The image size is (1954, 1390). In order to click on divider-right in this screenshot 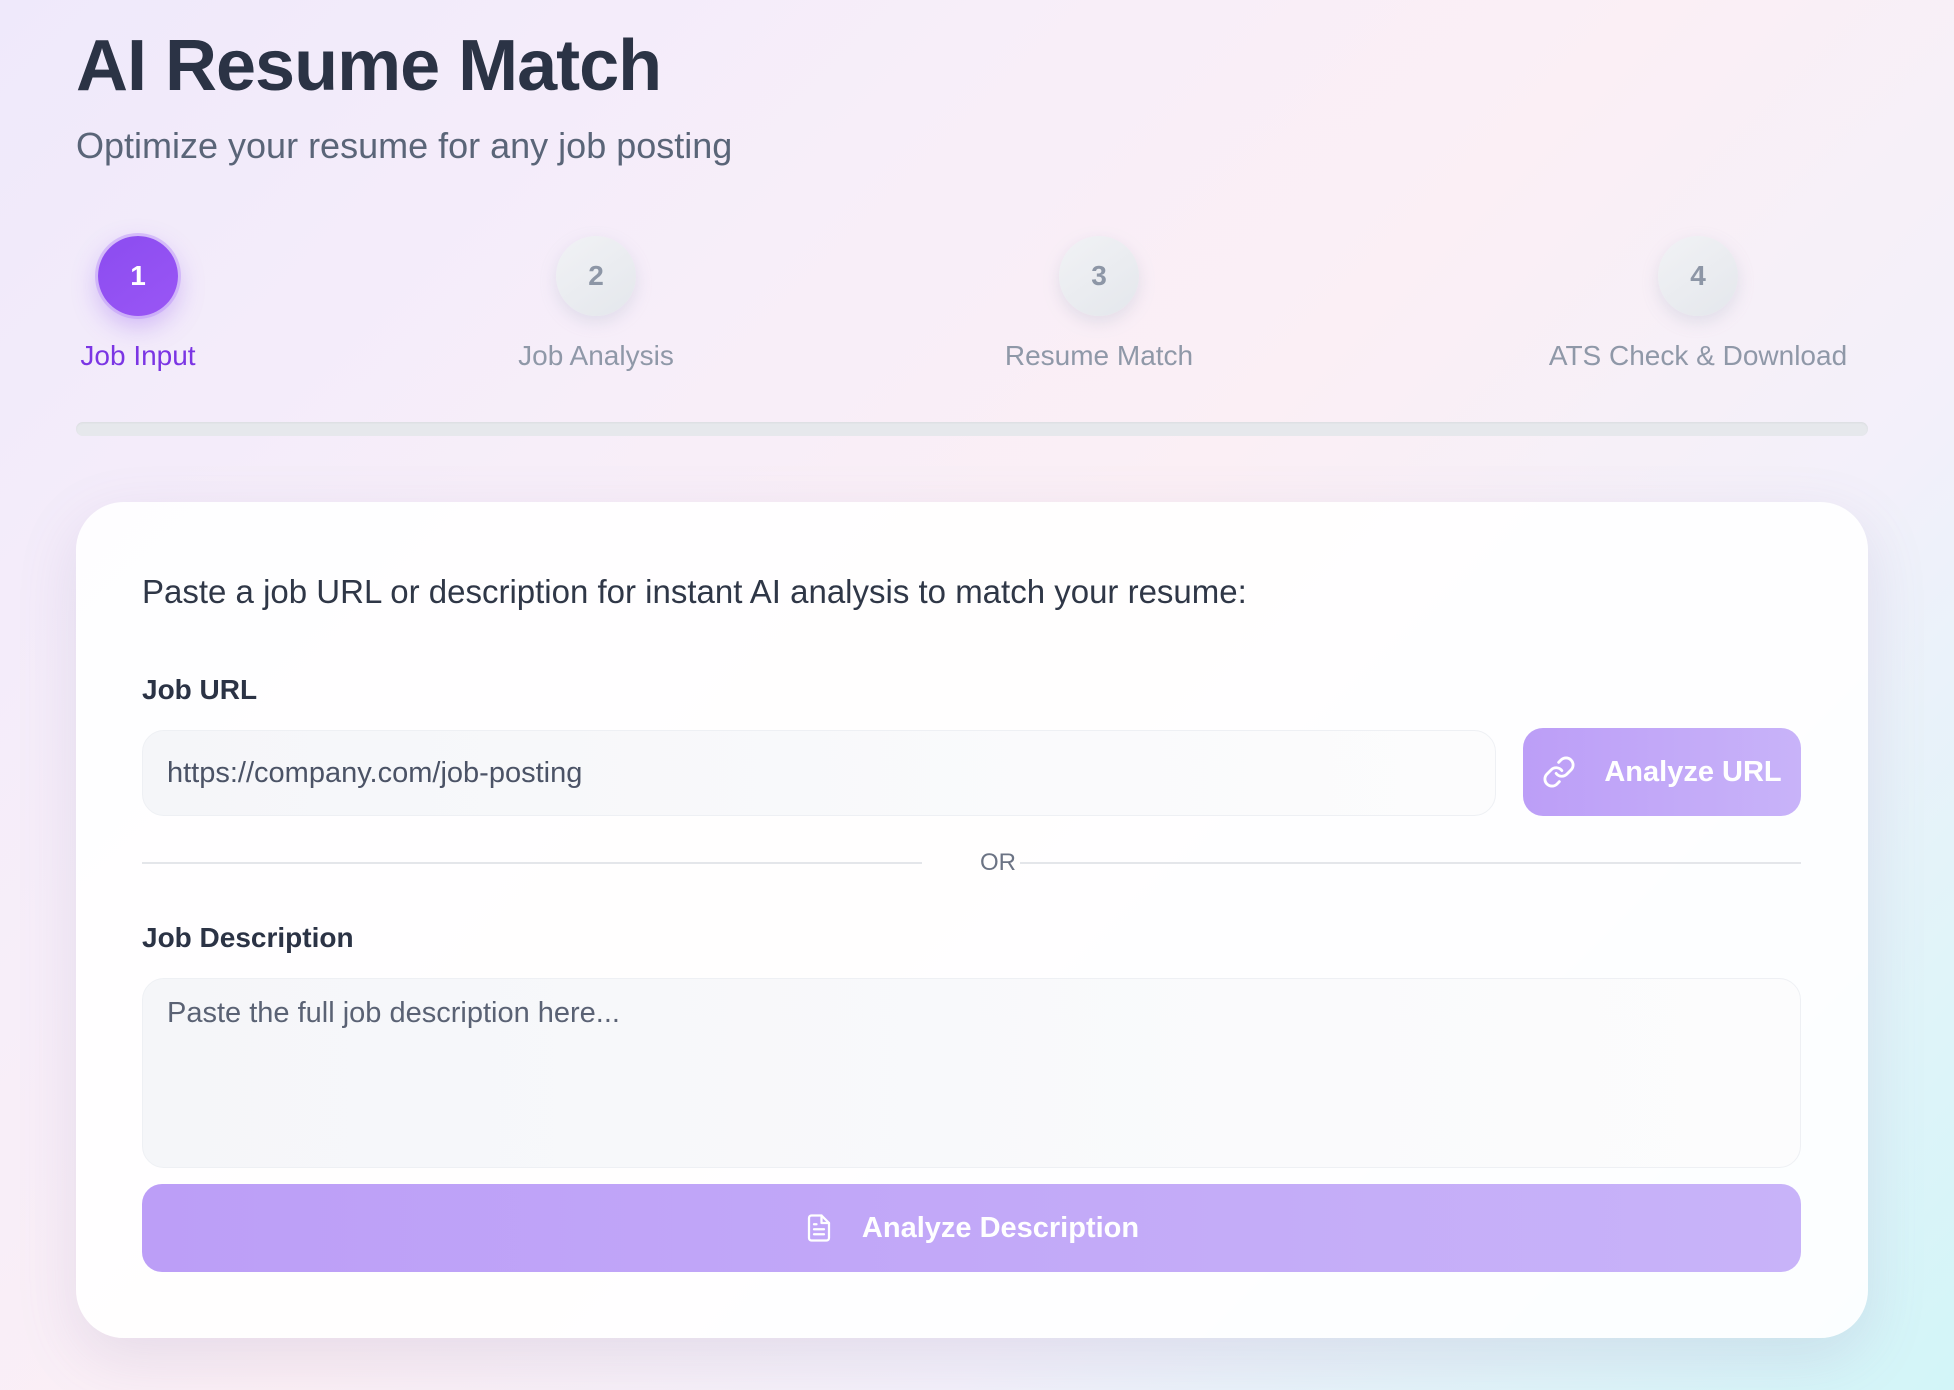, I will do `click(1410, 863)`.